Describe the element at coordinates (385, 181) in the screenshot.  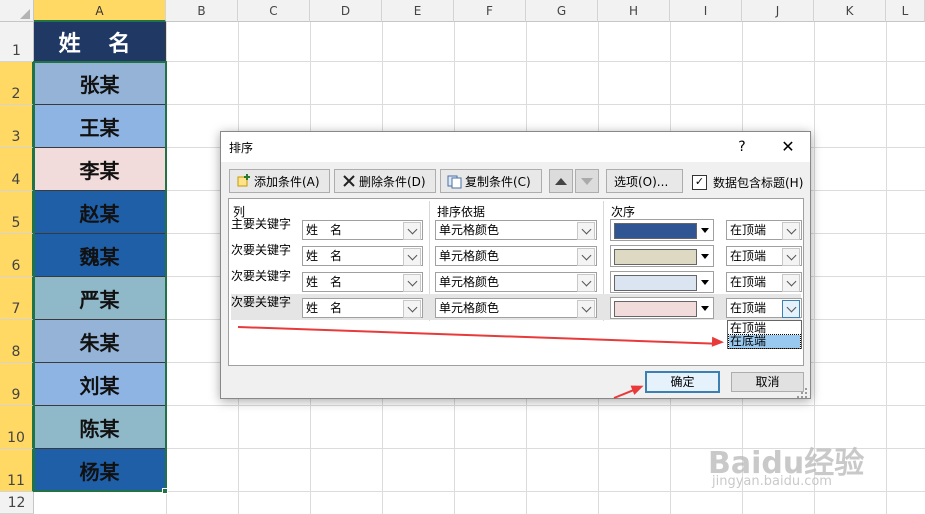
I see `delete-level-button: 删除条件(D)` at that location.